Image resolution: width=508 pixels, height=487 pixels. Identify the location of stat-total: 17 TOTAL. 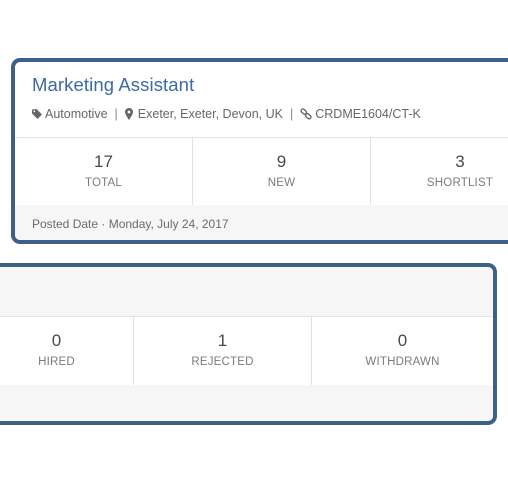
(104, 171).